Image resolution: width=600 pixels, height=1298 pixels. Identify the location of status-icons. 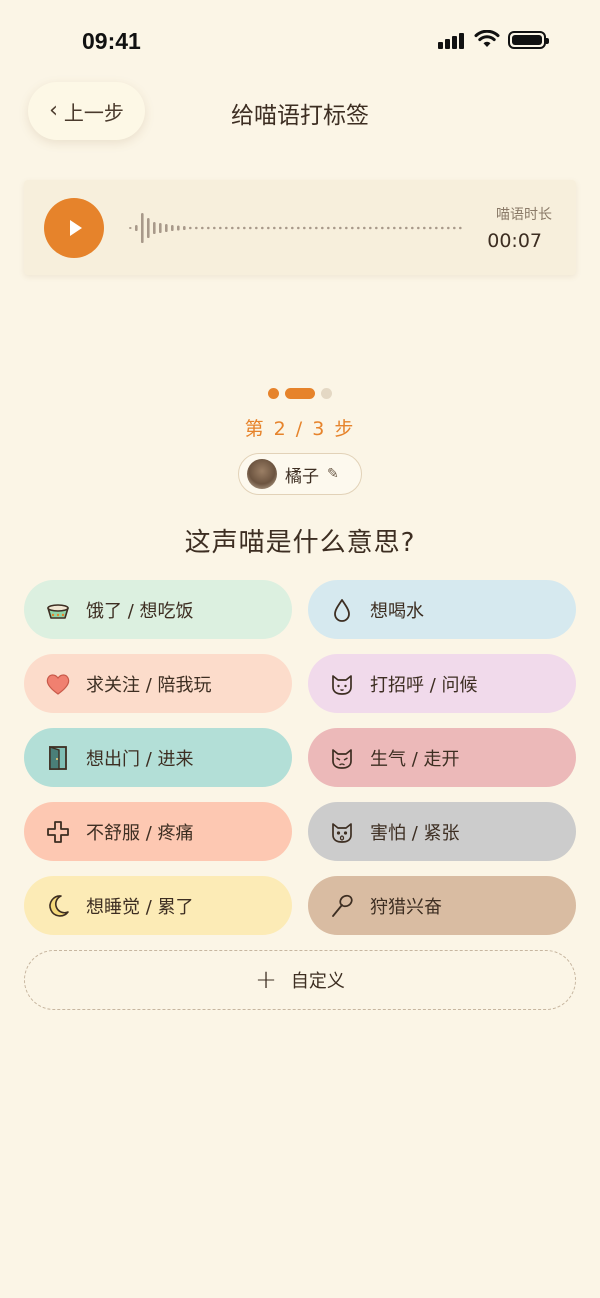
(493, 39).